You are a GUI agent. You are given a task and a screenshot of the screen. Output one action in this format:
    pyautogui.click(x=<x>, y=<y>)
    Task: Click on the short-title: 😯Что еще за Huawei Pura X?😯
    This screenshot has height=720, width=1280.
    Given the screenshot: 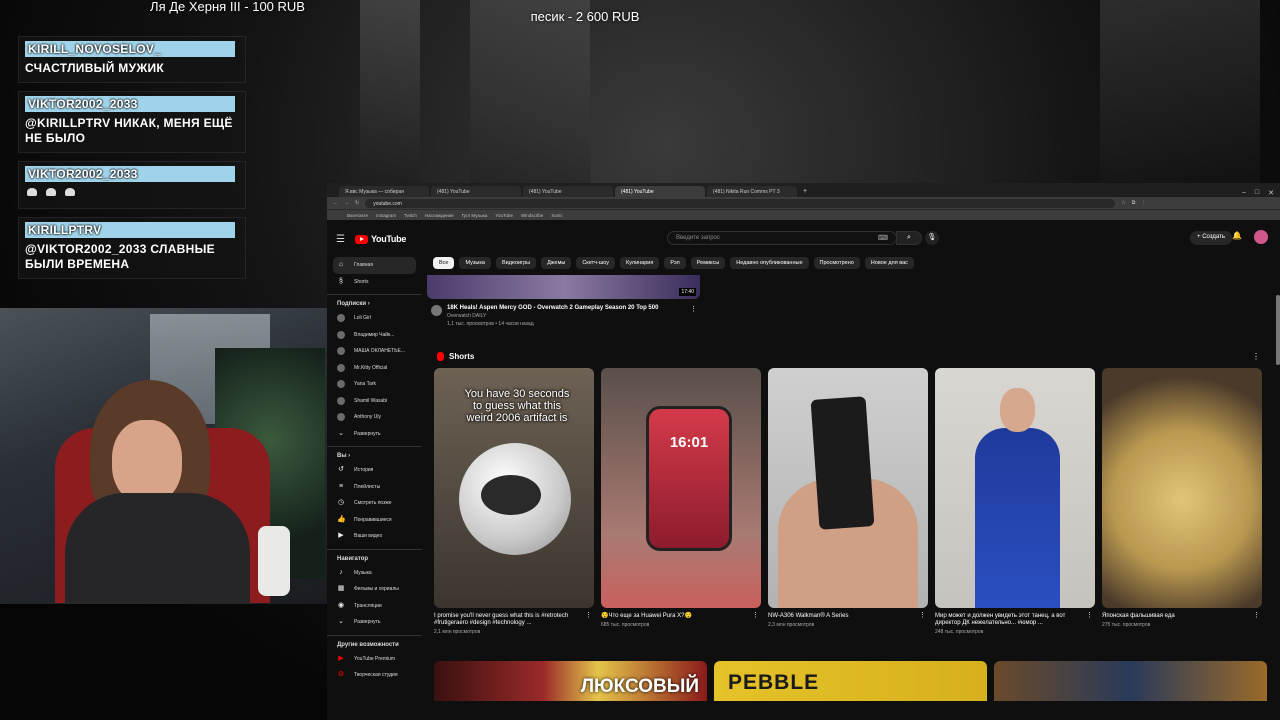 What is the action you would take?
    pyautogui.click(x=681, y=616)
    